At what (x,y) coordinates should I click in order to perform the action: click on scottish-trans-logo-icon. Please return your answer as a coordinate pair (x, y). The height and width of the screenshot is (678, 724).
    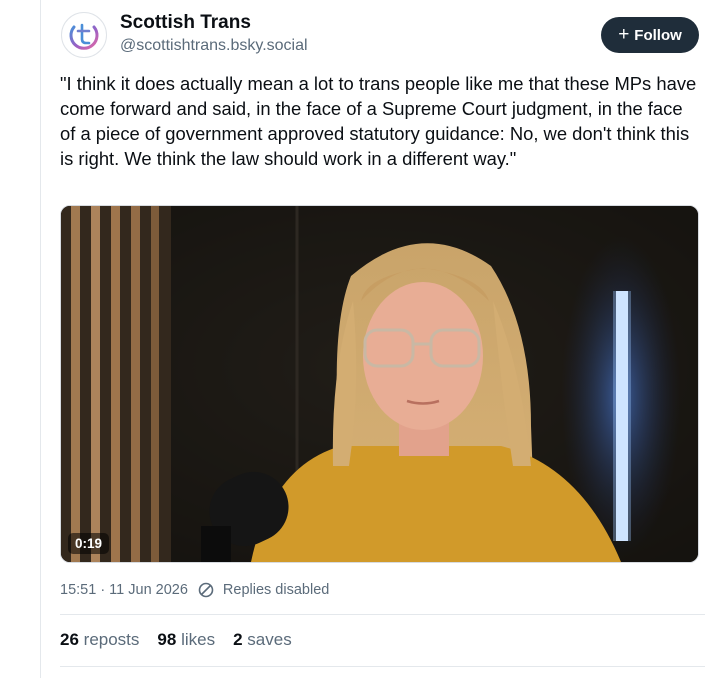
    Looking at the image, I should click on (84, 36).